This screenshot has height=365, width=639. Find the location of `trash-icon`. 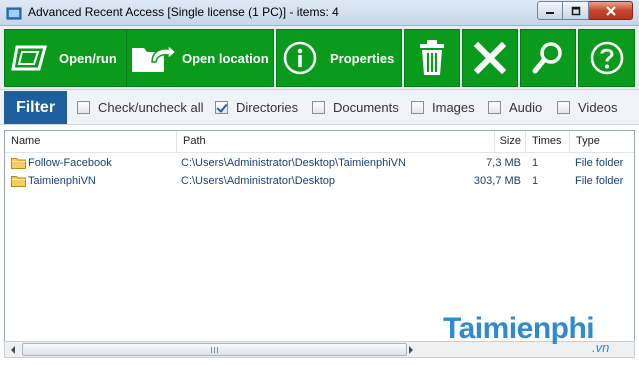

trash-icon is located at coordinates (432, 57).